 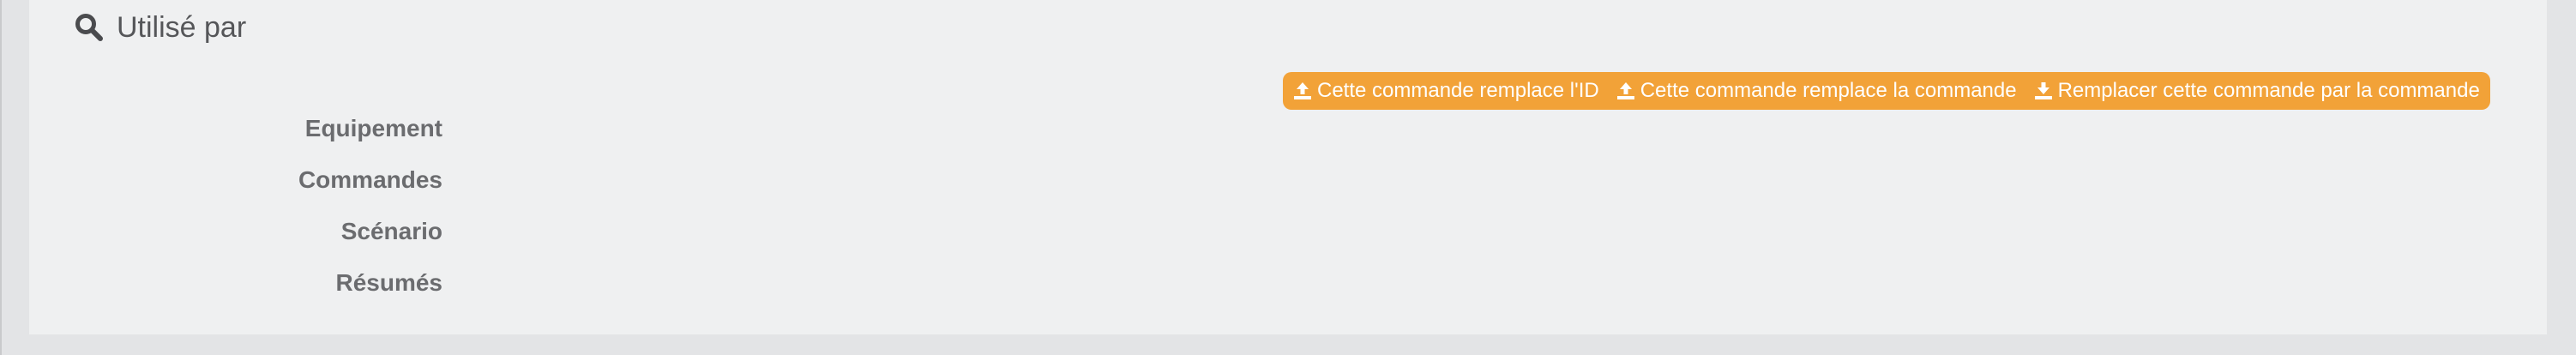 I want to click on replace-command-label: Cette commande remplace la commande, so click(x=1829, y=90).